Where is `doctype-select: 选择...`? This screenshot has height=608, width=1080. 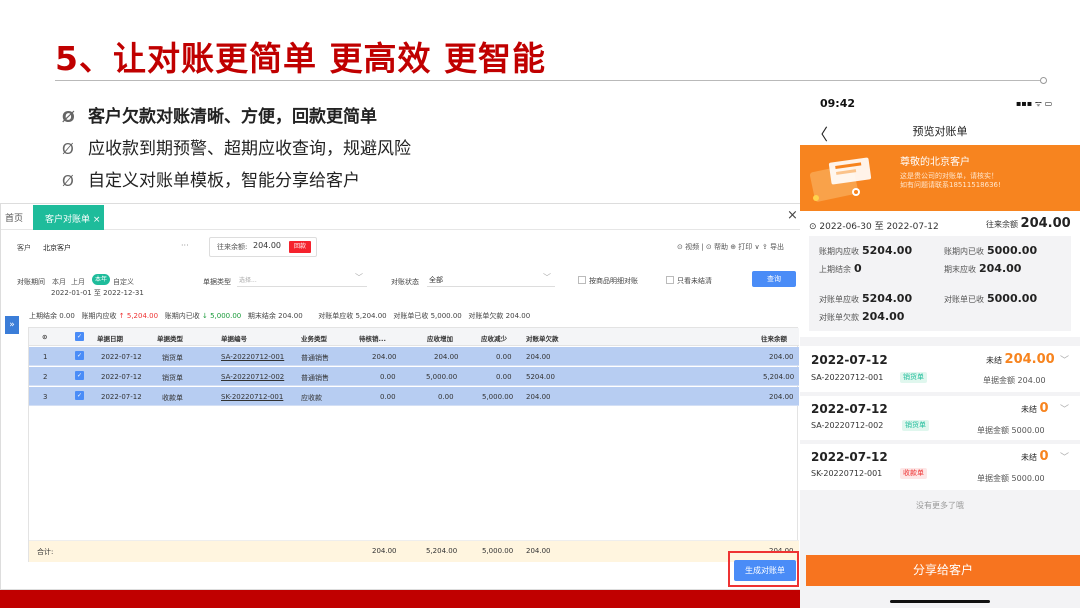 doctype-select: 选择... is located at coordinates (302, 281).